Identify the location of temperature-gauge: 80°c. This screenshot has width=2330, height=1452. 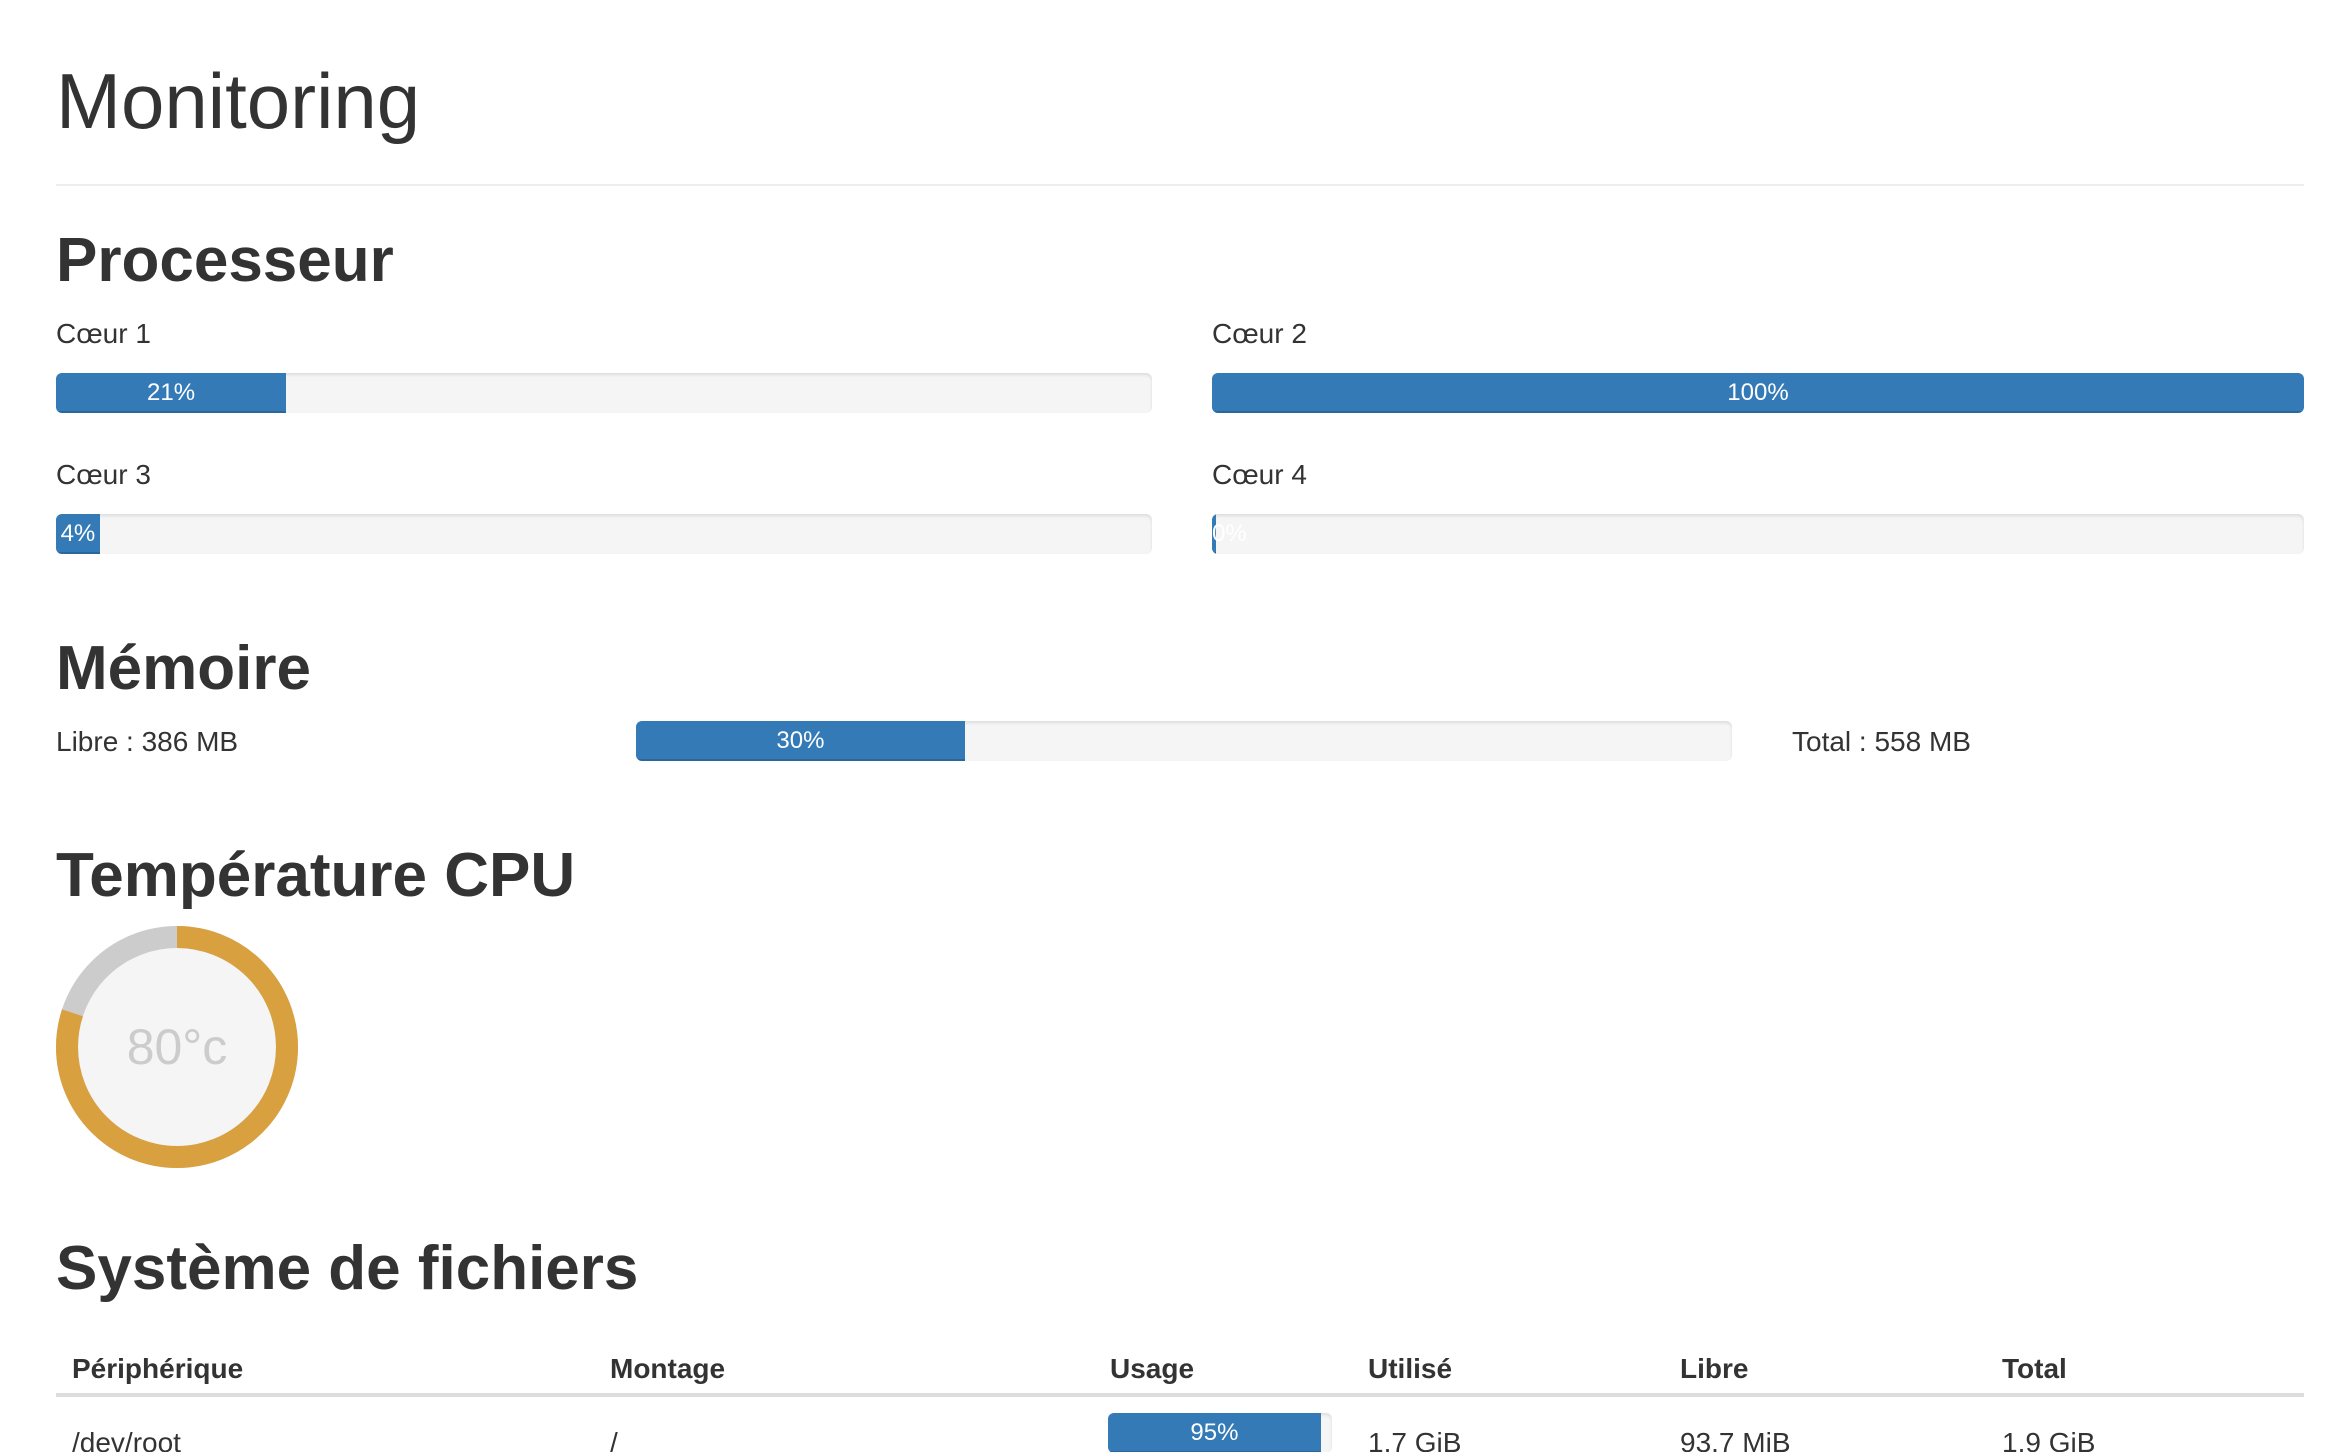
(177, 1047).